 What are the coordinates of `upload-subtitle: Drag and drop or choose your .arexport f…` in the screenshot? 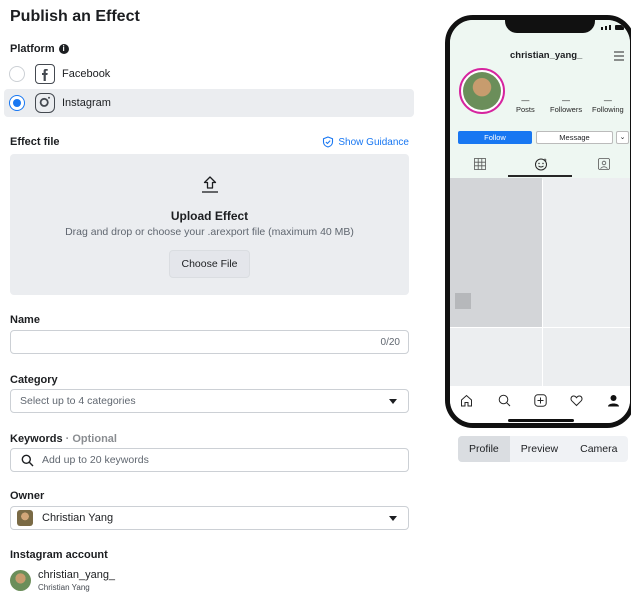 It's located at (209, 232).